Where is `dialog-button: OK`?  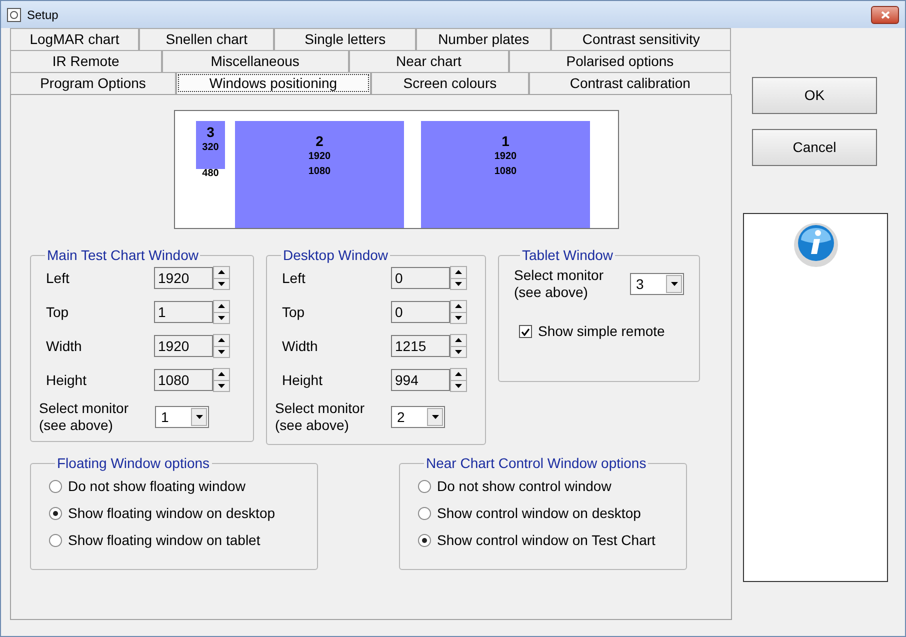
dialog-button: OK is located at coordinates (814, 95).